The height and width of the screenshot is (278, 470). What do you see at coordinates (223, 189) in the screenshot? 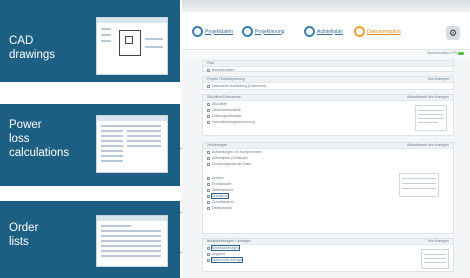
I see `row-label: Seitenansicht` at bounding box center [223, 189].